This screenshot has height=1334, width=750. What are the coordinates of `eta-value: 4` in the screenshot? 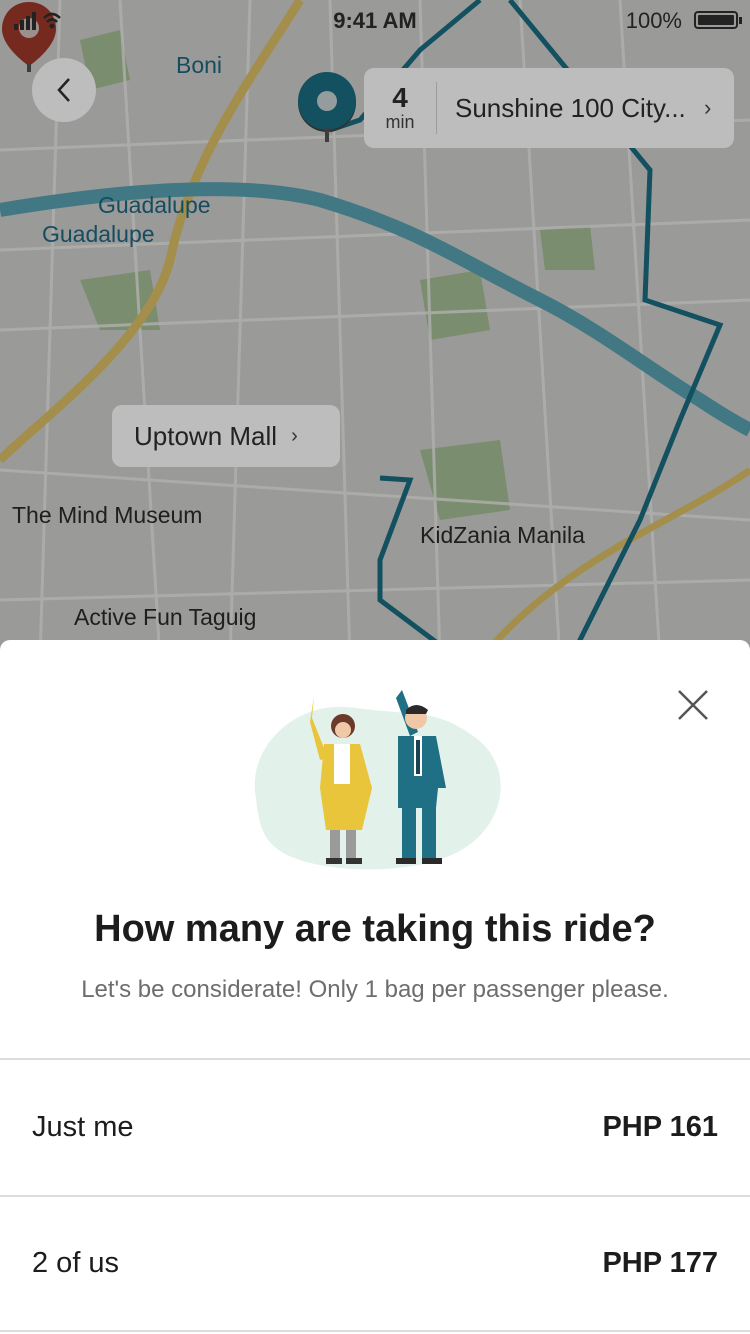 It's located at (400, 97).